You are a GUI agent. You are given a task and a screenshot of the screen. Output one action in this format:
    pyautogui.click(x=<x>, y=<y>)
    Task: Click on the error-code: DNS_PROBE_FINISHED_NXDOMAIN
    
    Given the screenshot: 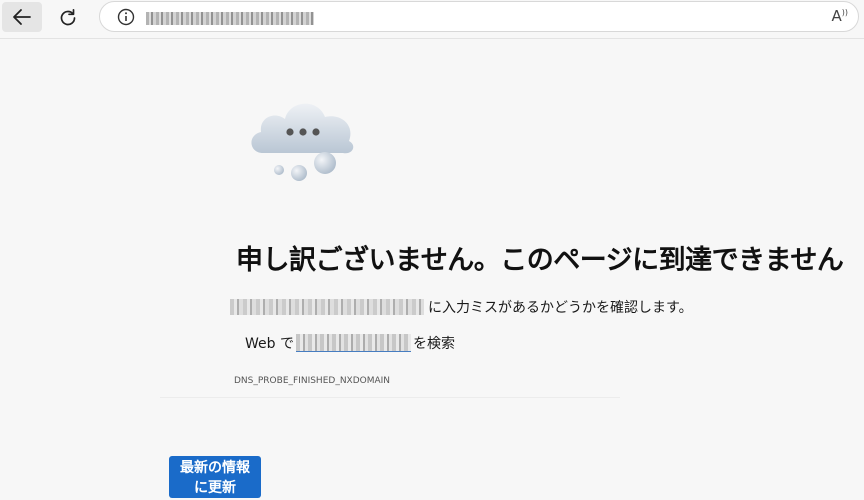 What is the action you would take?
    pyautogui.click(x=312, y=381)
    